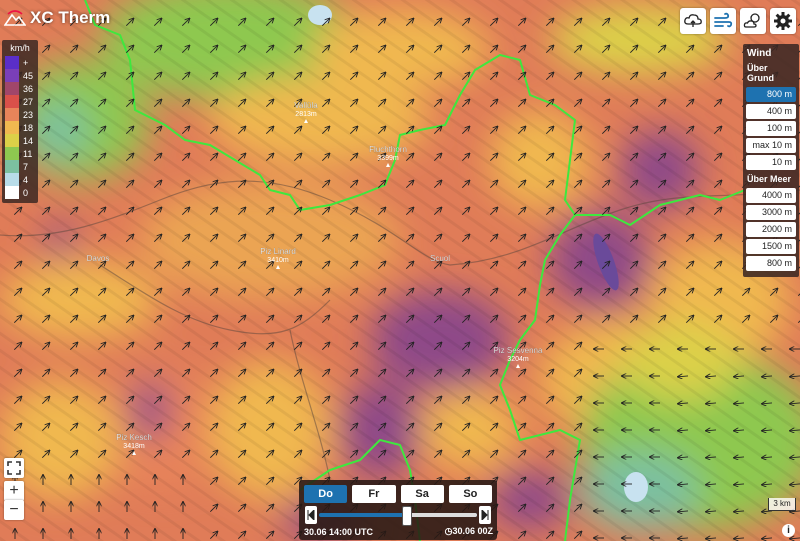 The image size is (800, 541). Describe the element at coordinates (470, 494) in the screenshot. I see `day-tab: So` at that location.